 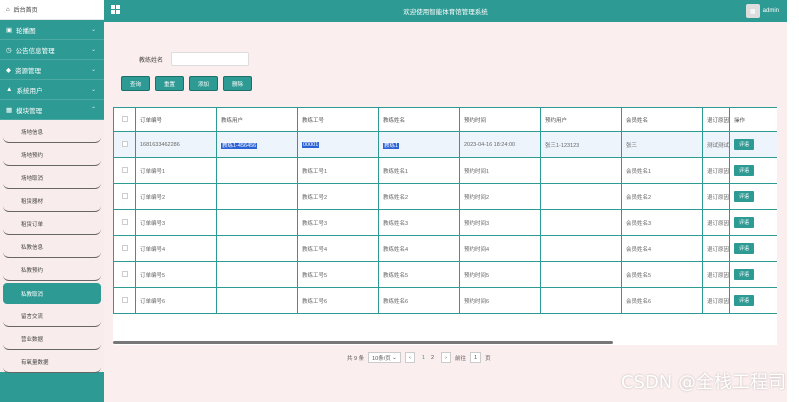 What do you see at coordinates (170, 83) in the screenshot?
I see `reset-button: 重置` at bounding box center [170, 83].